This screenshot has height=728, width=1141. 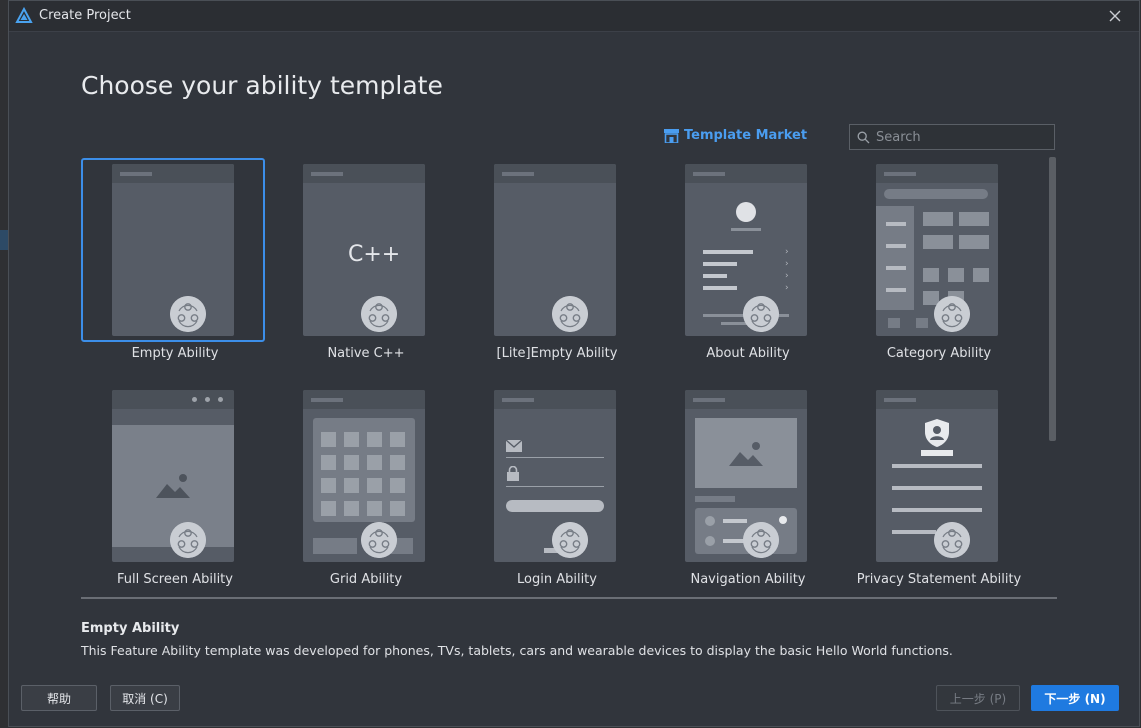 I want to click on next-button: 下一步 (N), so click(x=1075, y=698).